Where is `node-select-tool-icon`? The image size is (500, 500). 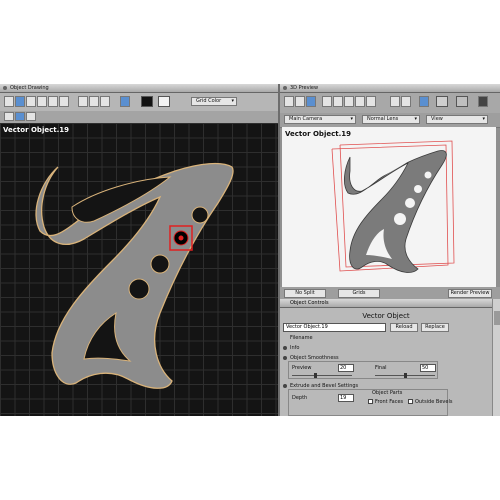 node-select-tool-icon is located at coordinates (20, 101).